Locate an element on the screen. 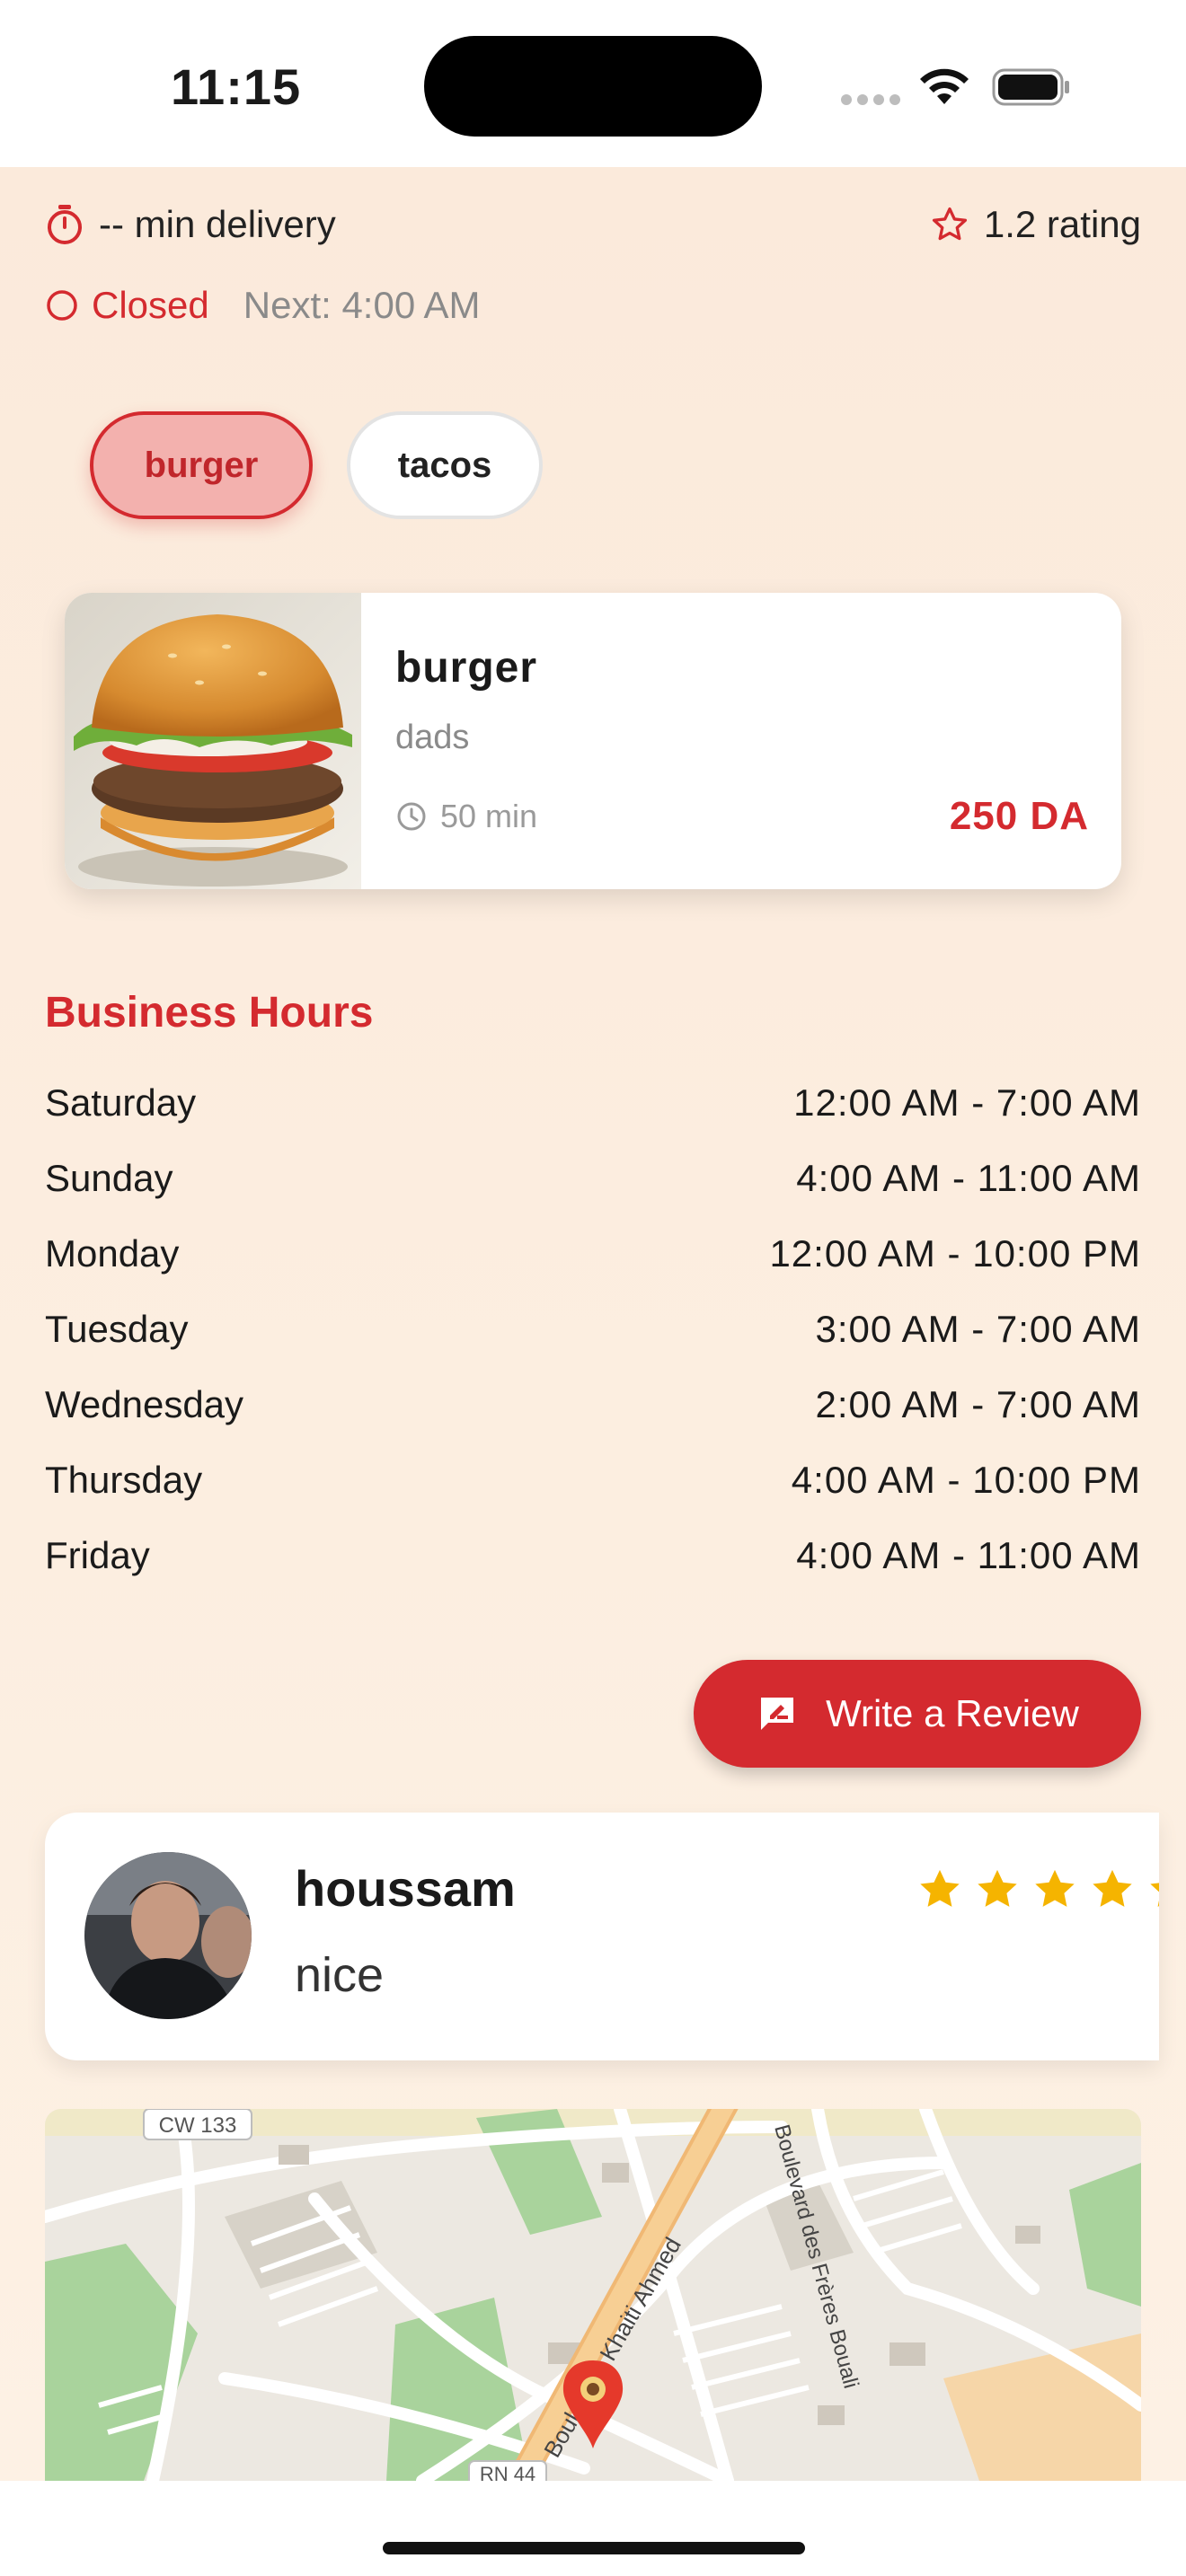  circle-outline-icon is located at coordinates (62, 305).